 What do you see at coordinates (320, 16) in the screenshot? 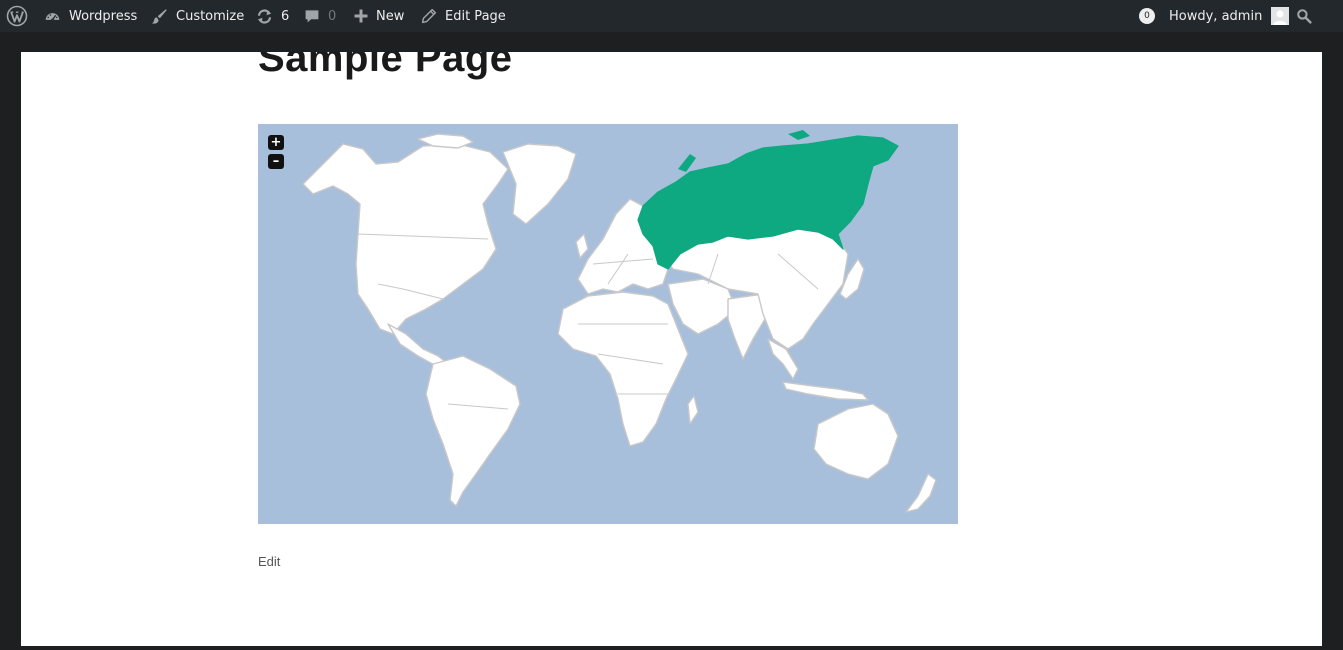
I see `comments-link: 0` at bounding box center [320, 16].